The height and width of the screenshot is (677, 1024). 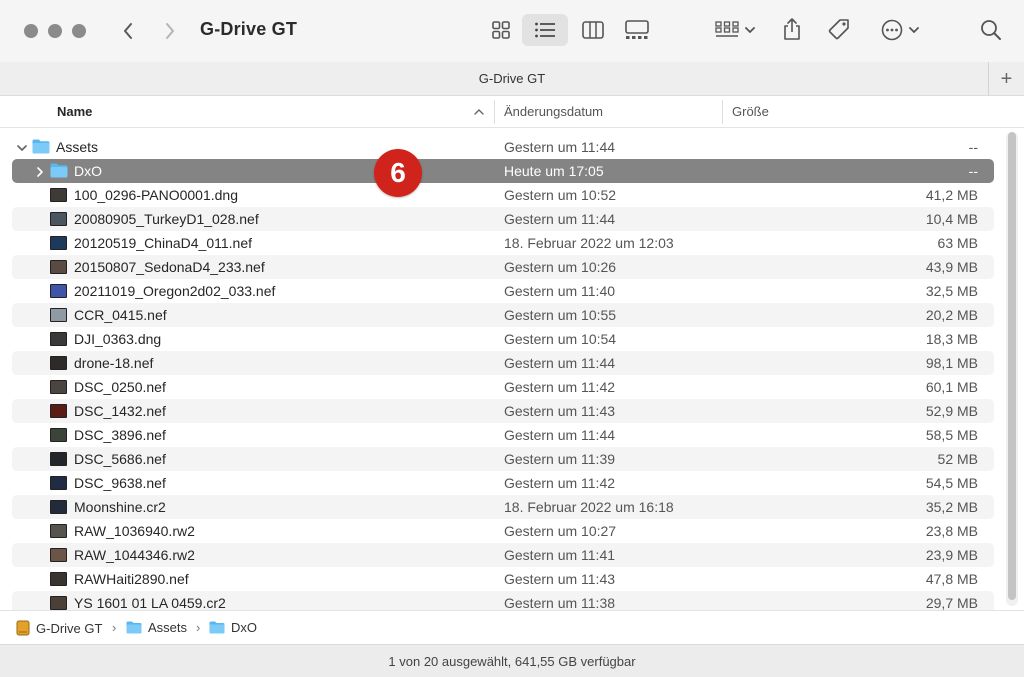 What do you see at coordinates (120, 483) in the screenshot?
I see `file-name: DSC_9638.nef` at bounding box center [120, 483].